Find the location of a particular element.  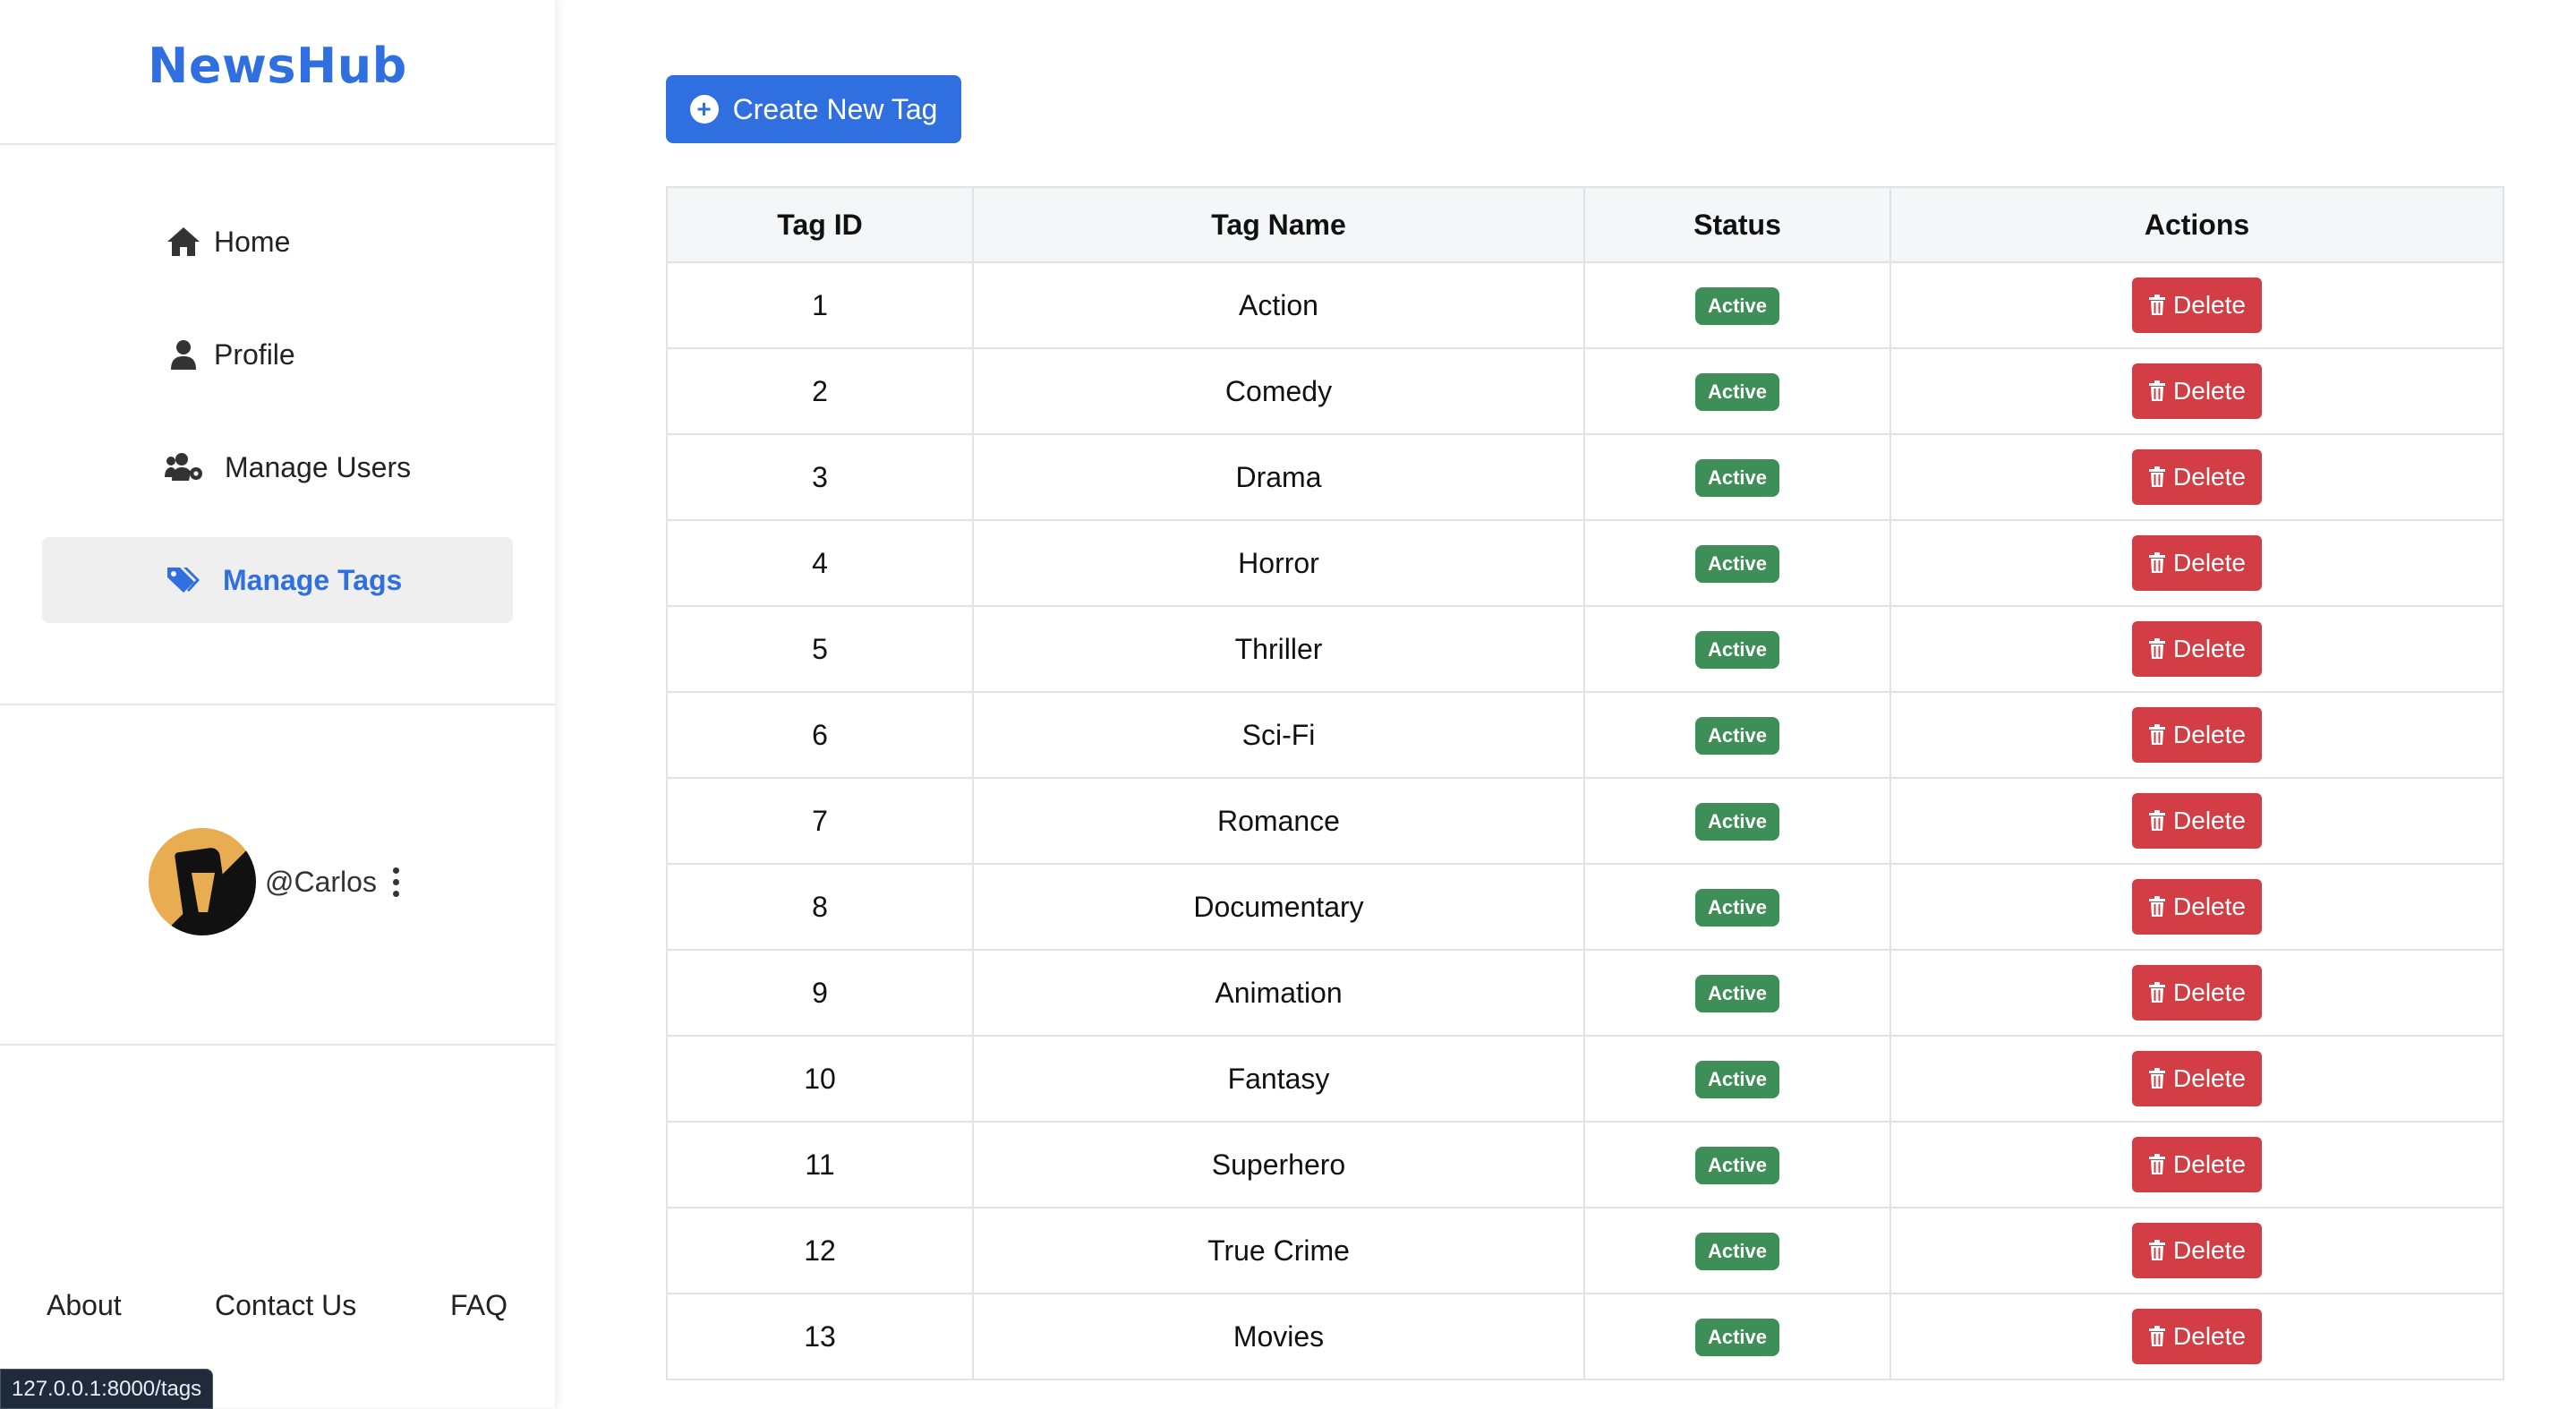

tag-id-cell: 11 is located at coordinates (820, 1164).